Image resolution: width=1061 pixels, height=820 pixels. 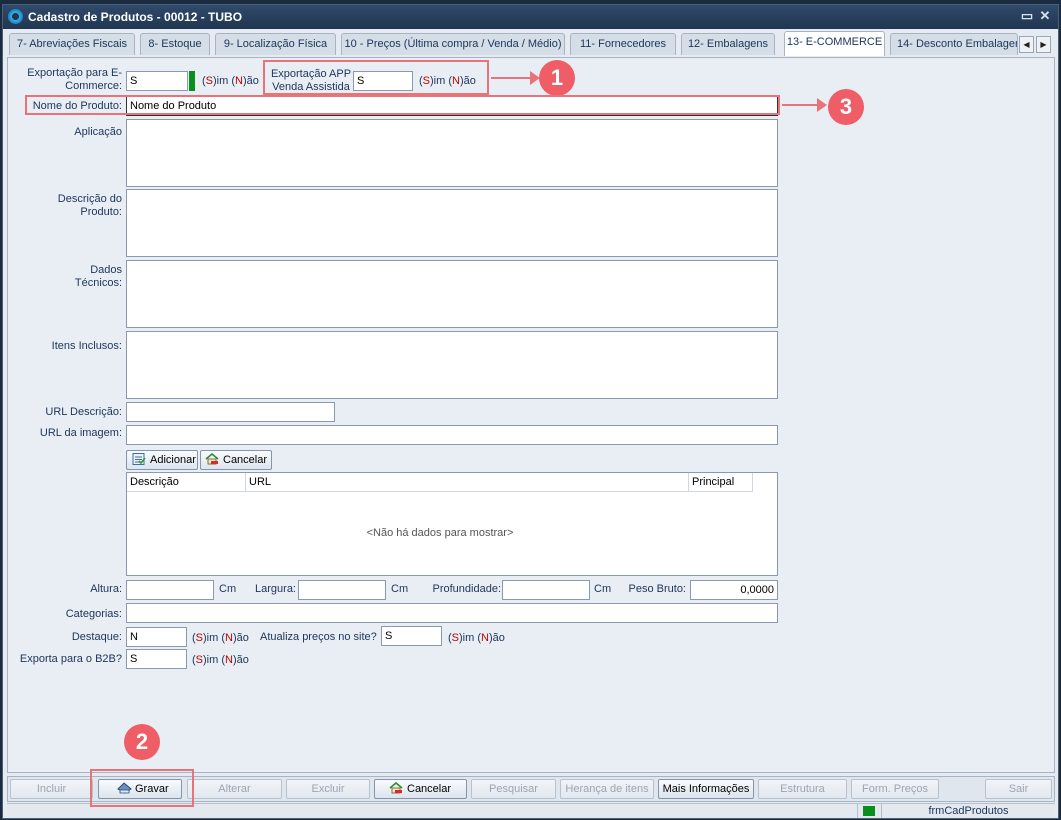 What do you see at coordinates (383, 81) in the screenshot?
I see `export-app-input: S` at bounding box center [383, 81].